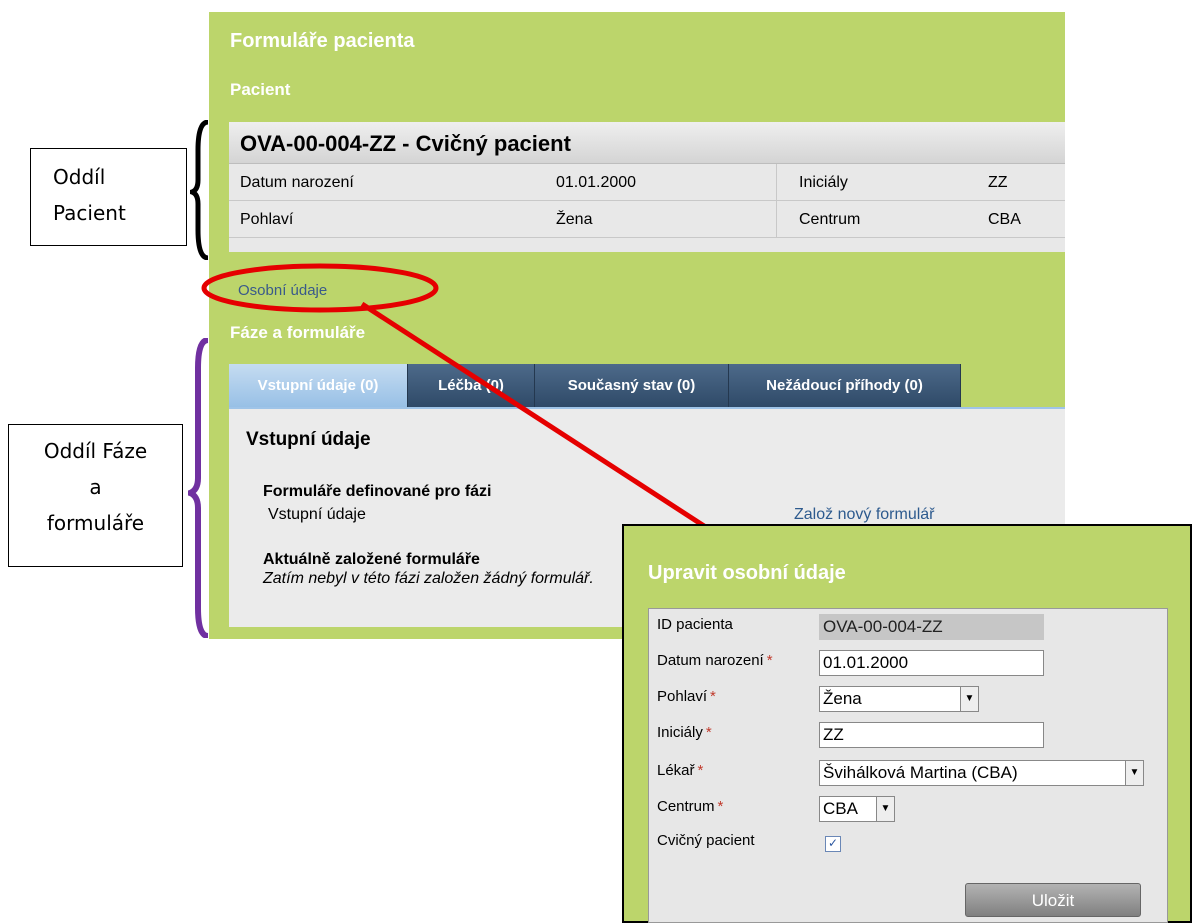 The image size is (1195, 924). What do you see at coordinates (680, 732) in the screenshot?
I see `initials-field-label: Iniciály` at bounding box center [680, 732].